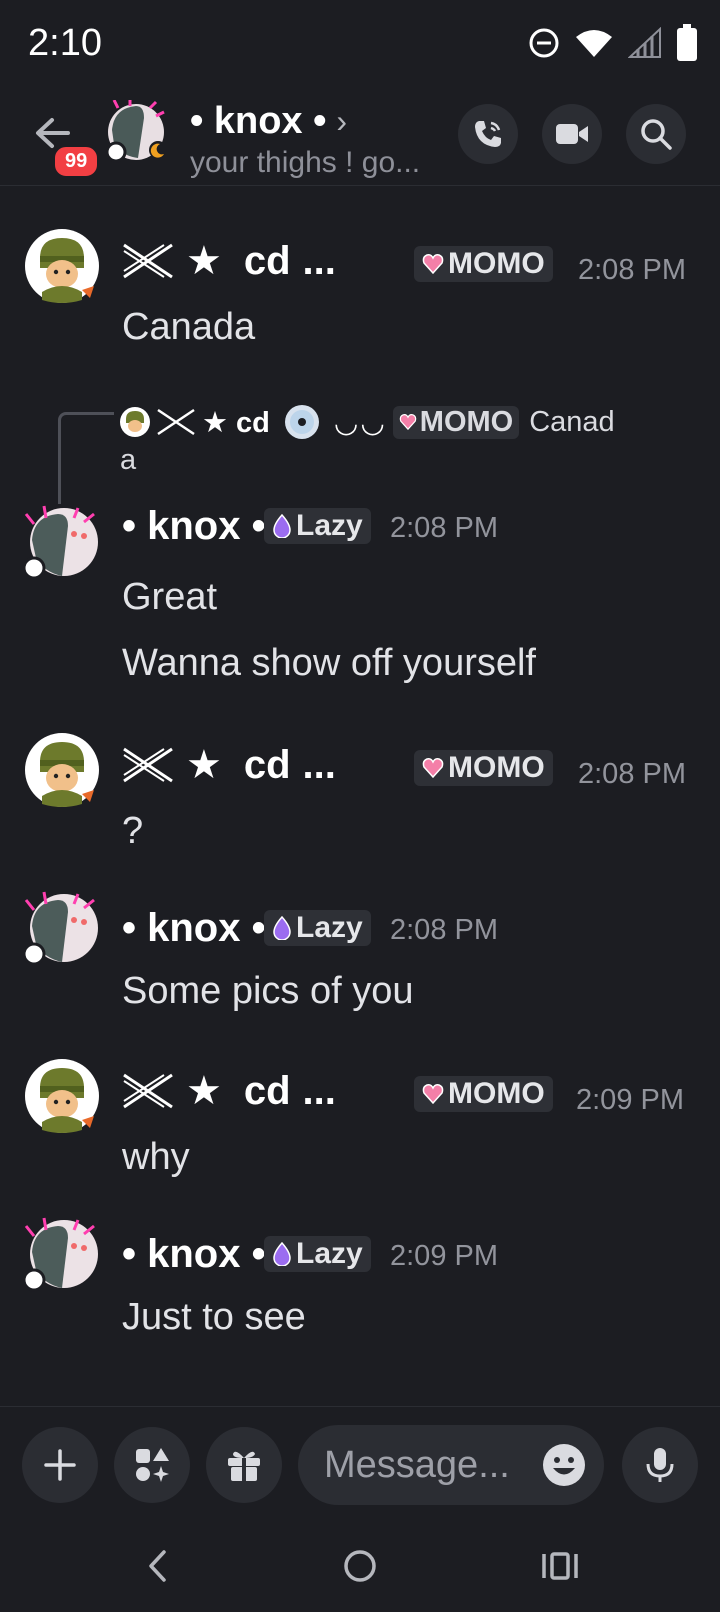  What do you see at coordinates (687, 42) in the screenshot?
I see `battery-icon` at bounding box center [687, 42].